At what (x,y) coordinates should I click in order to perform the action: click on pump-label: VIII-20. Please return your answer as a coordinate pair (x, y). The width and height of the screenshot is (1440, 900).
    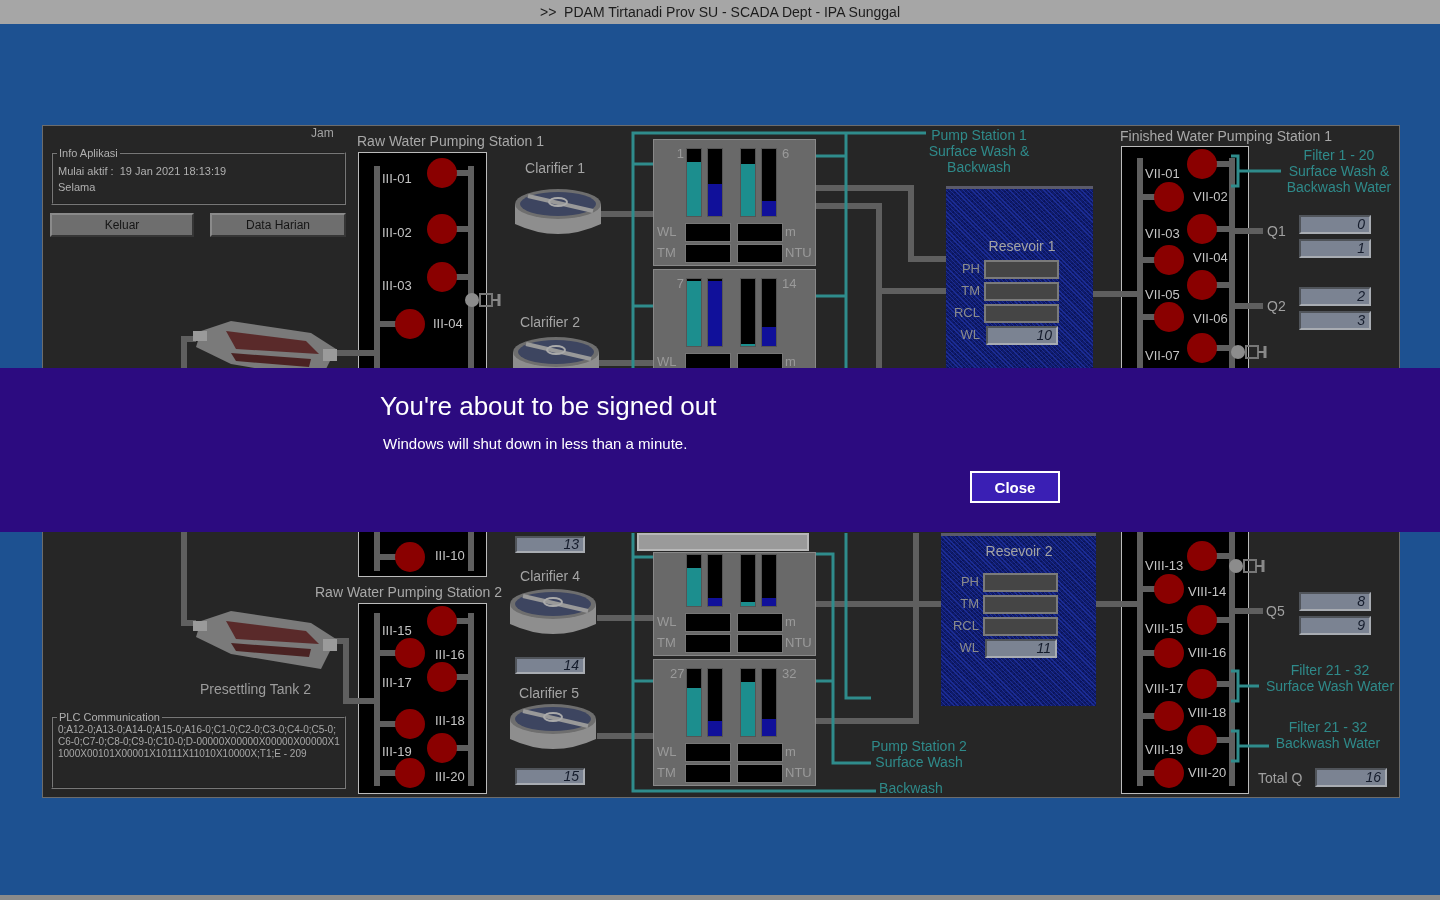
    Looking at the image, I should click on (1207, 773).